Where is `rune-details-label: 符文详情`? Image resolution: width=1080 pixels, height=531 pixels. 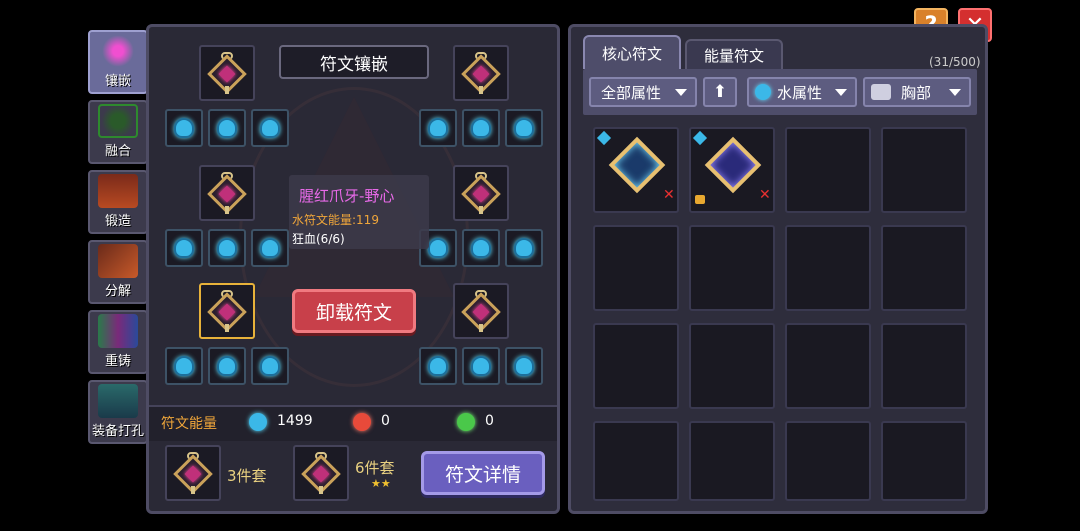 rune-details-label: 符文详情 is located at coordinates (482, 474).